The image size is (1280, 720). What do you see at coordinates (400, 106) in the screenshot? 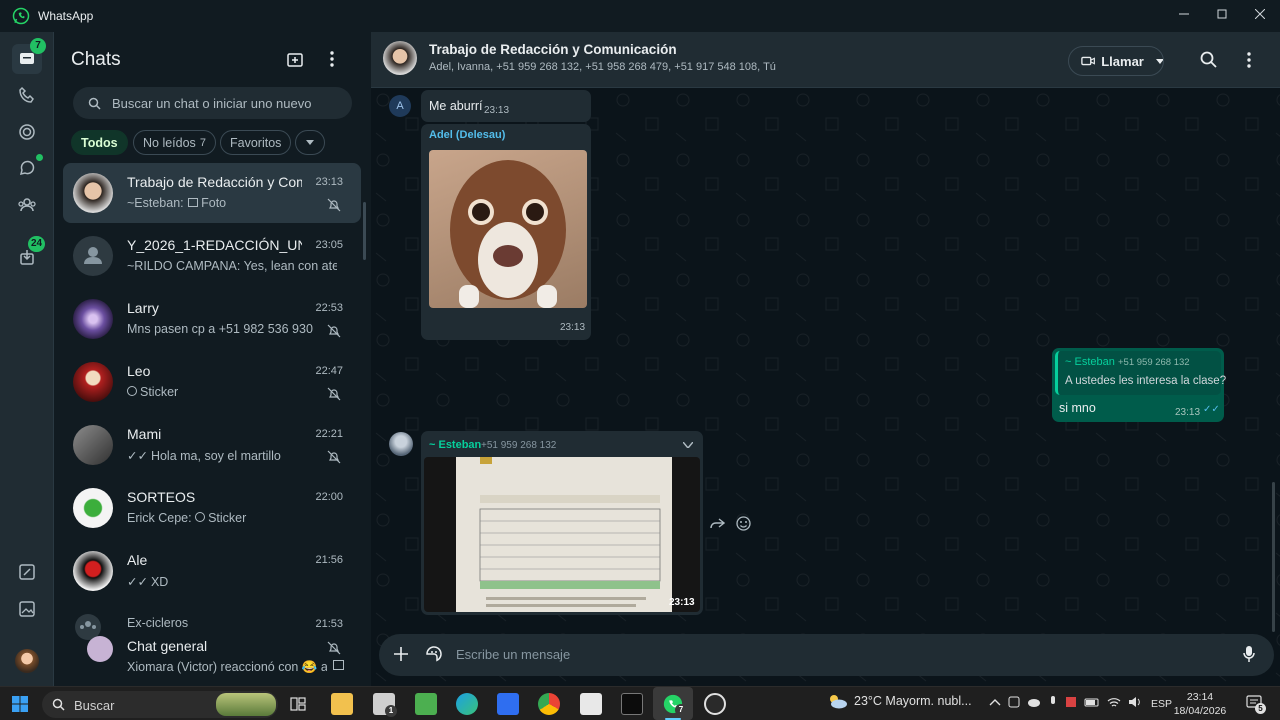
I see `sender-avatar: A` at bounding box center [400, 106].